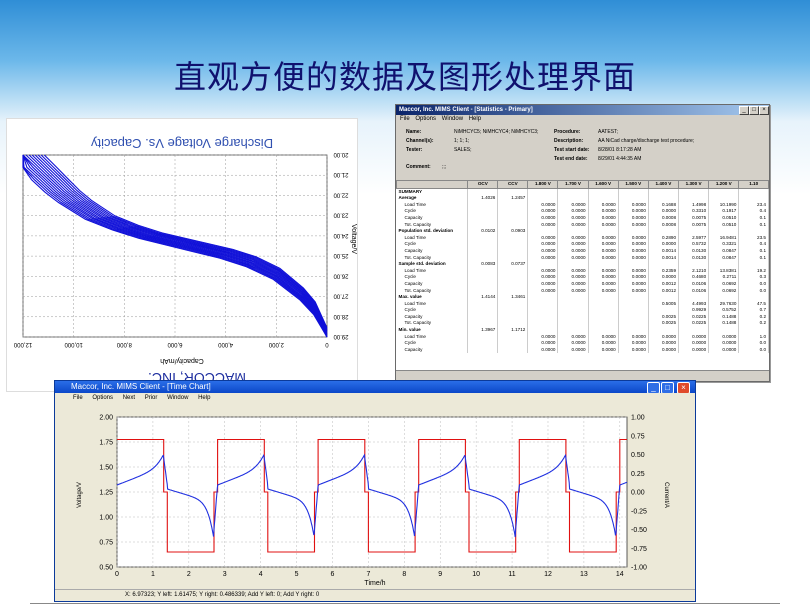  What do you see at coordinates (106, 518) in the screenshot?
I see `voltage-ytick-label: 1.00` at bounding box center [106, 518].